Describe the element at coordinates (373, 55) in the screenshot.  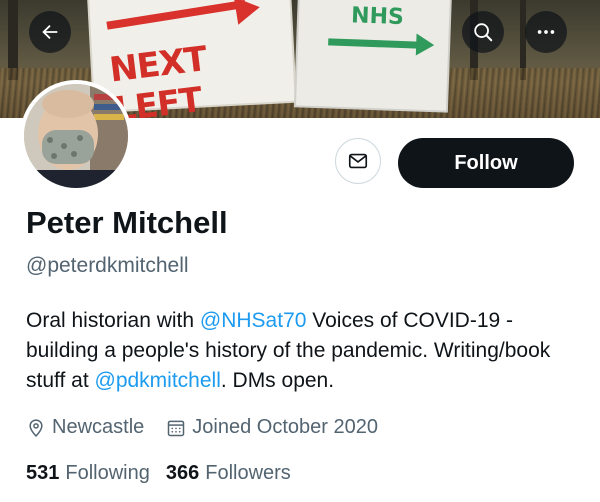
I see `banner-sign-right: NHS` at that location.